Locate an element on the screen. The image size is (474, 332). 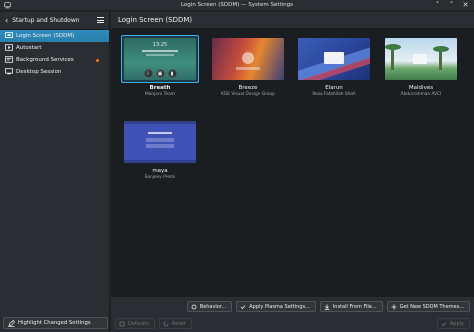
changed-indicator-badge is located at coordinates (97, 60).